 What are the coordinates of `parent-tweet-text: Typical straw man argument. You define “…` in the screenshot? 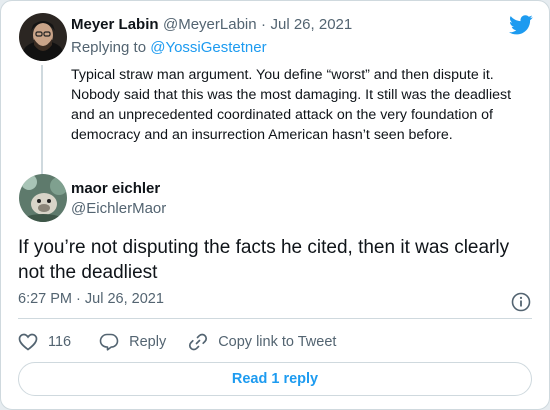 It's located at (291, 105).